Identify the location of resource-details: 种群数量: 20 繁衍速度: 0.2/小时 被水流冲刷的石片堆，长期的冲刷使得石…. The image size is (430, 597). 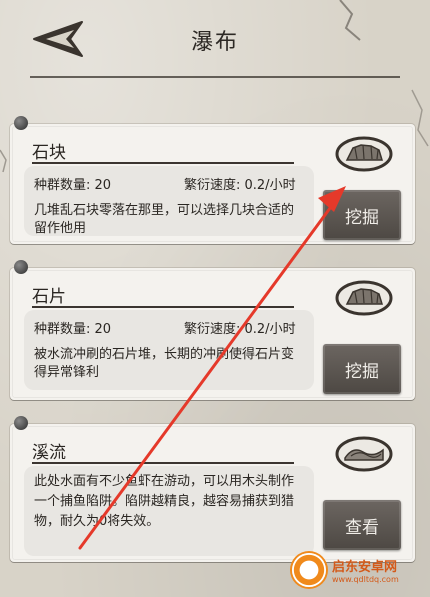
(169, 350).